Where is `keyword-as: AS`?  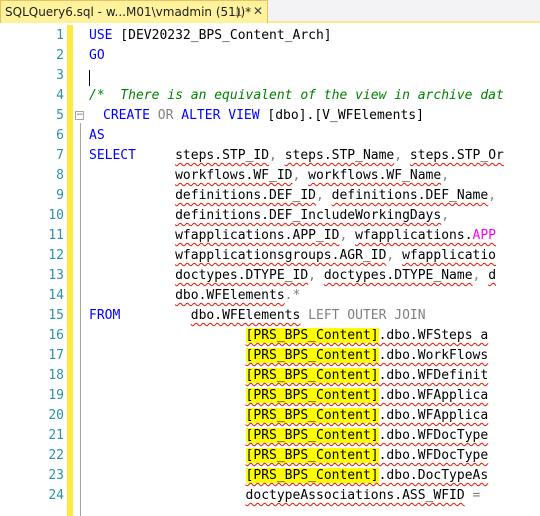 keyword-as: AS is located at coordinates (97, 135).